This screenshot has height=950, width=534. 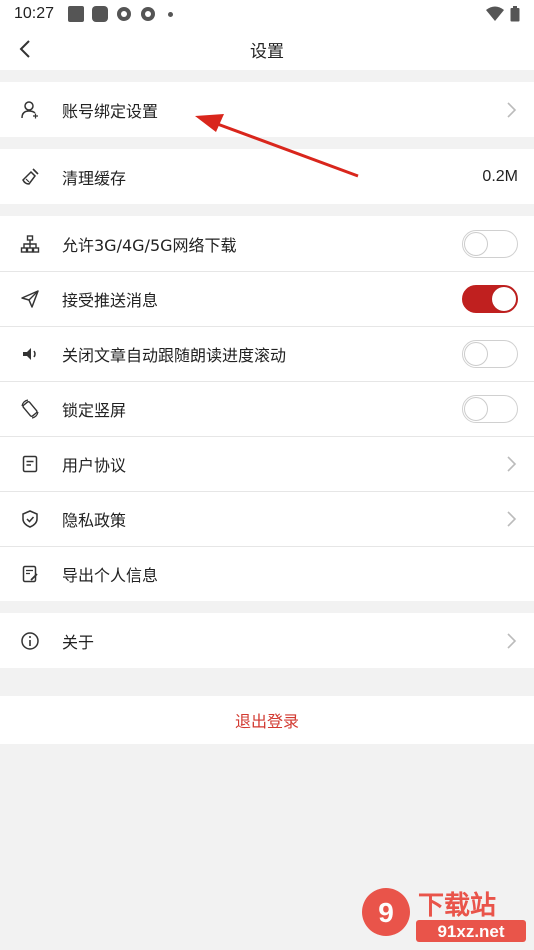 I want to click on export-info-row: 导出个人信息, so click(x=267, y=573).